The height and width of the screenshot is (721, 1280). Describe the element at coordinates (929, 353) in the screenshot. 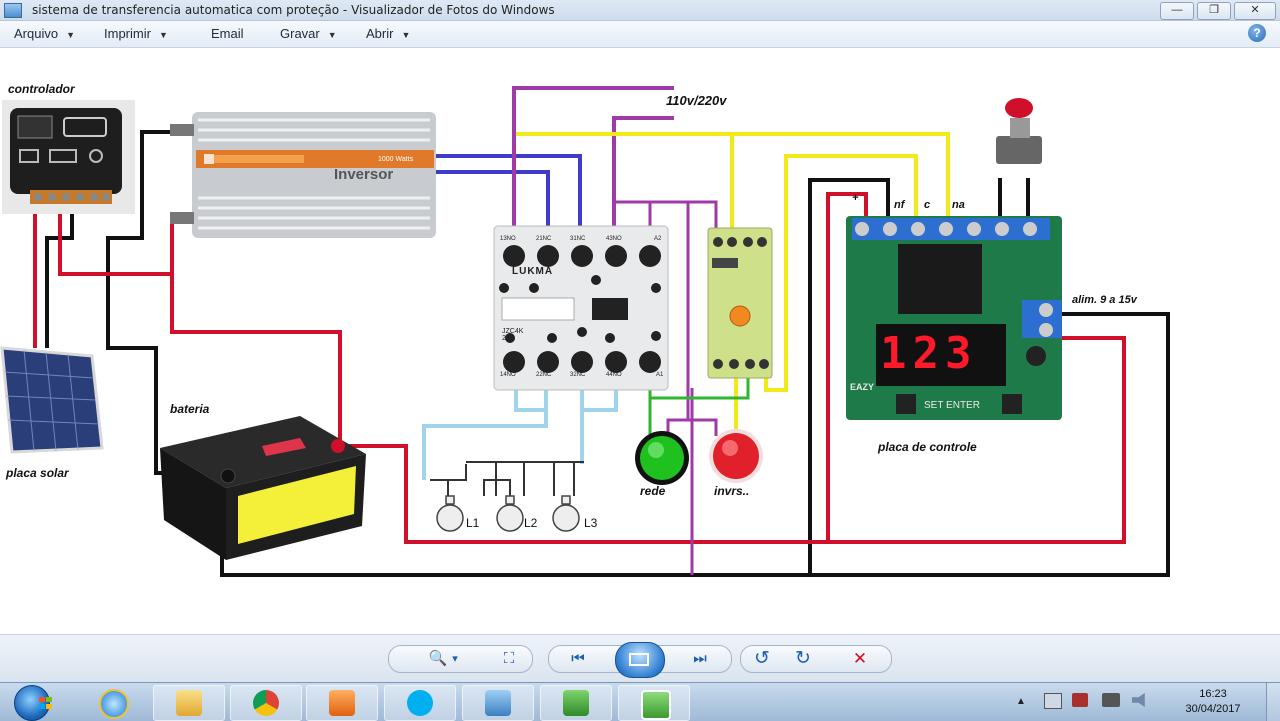

I see `board-display-readout: 123` at that location.